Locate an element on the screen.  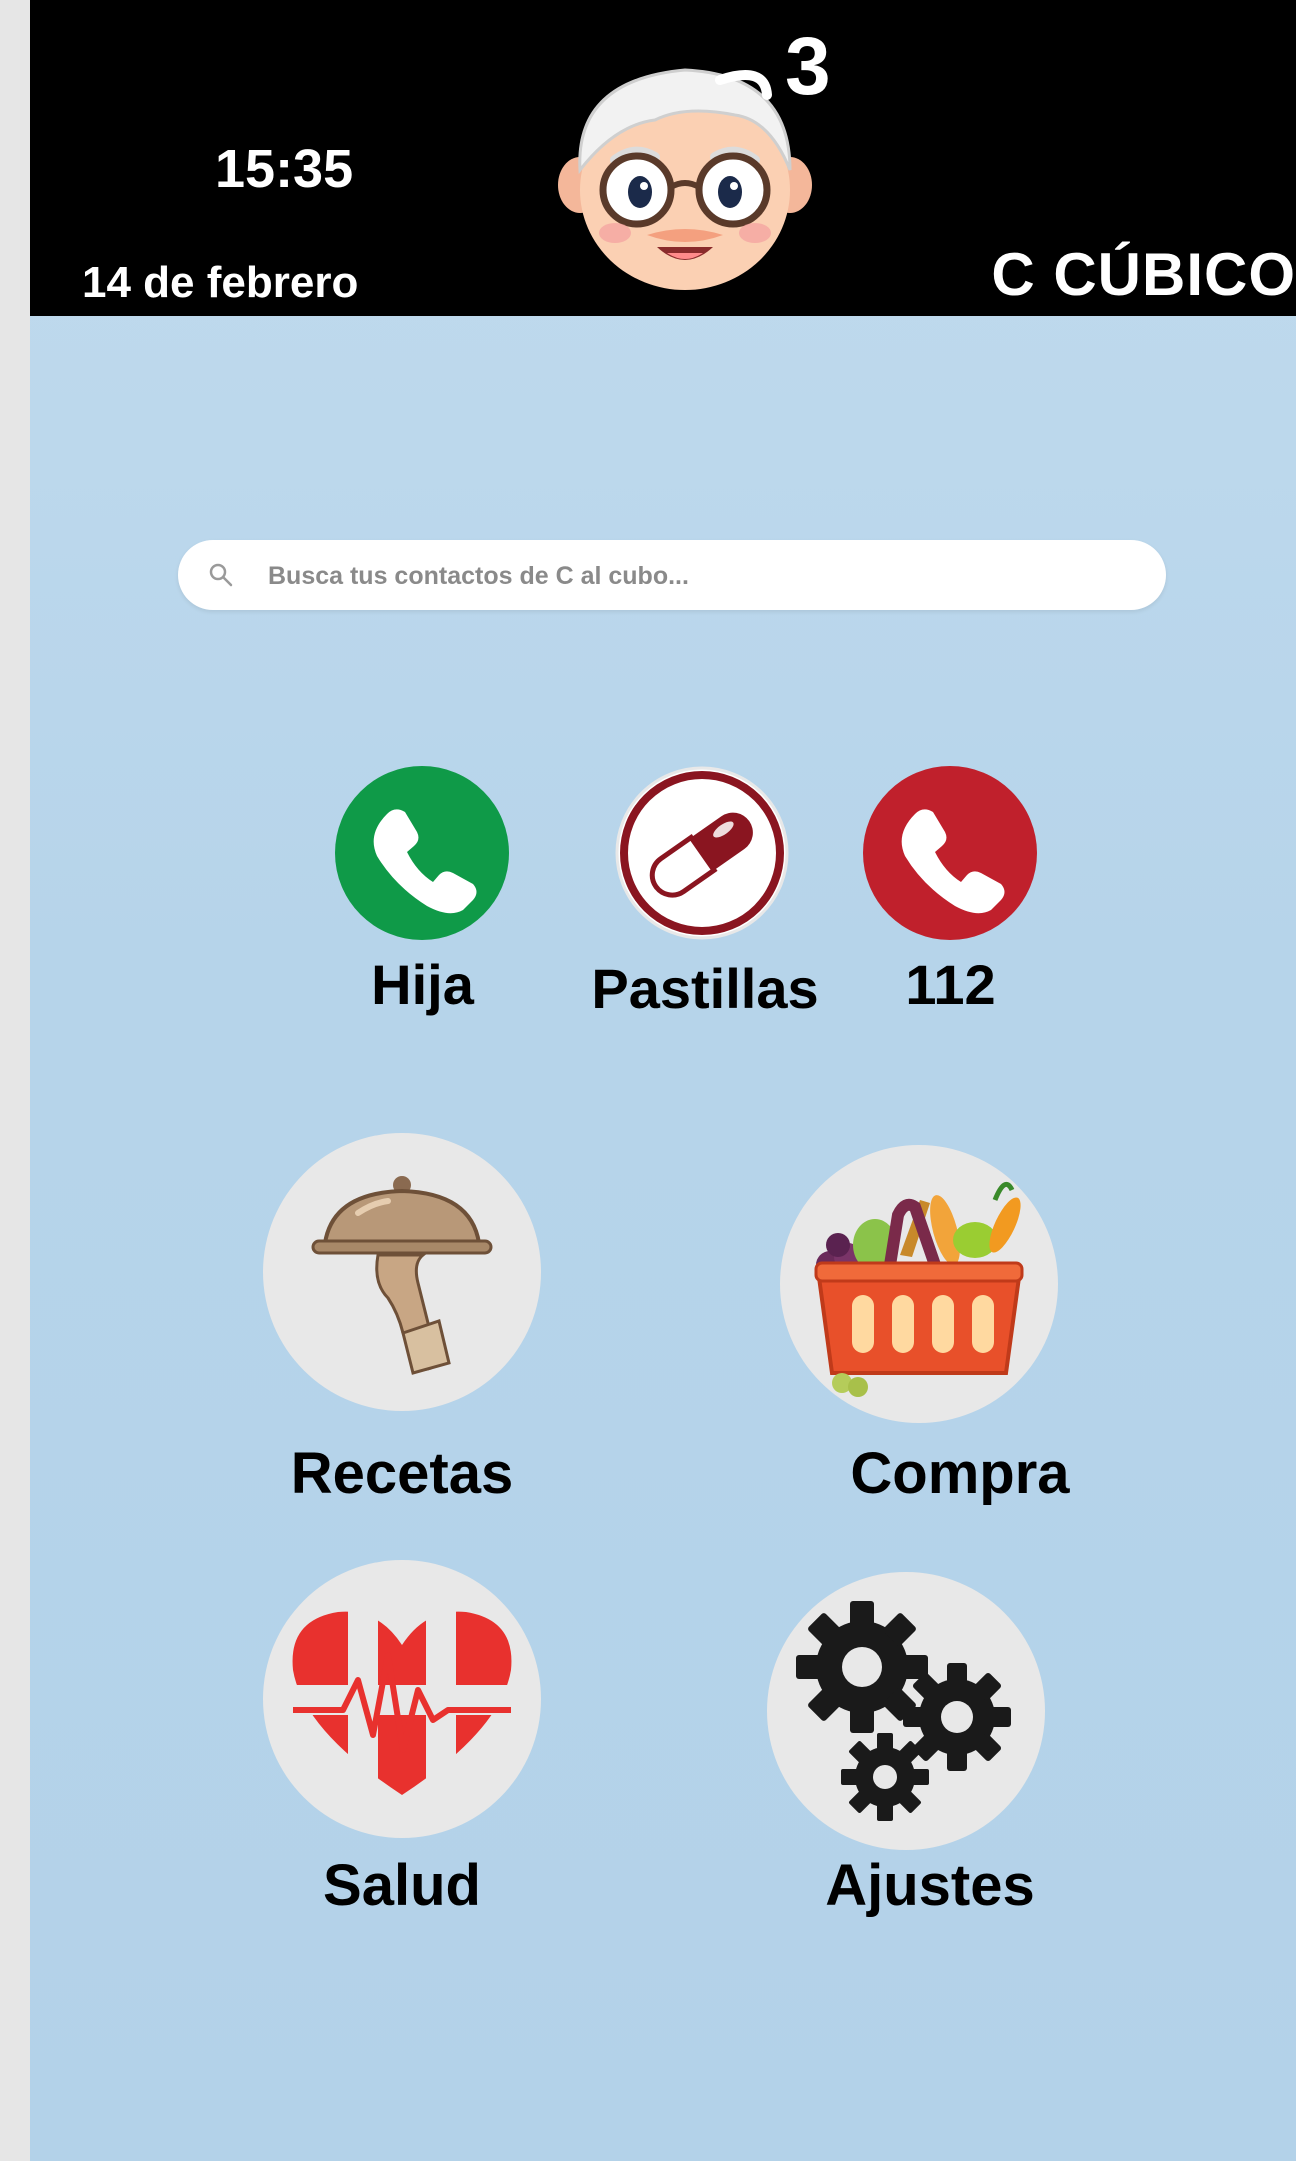
quick-action-label: 112 is located at coordinates (950, 984).